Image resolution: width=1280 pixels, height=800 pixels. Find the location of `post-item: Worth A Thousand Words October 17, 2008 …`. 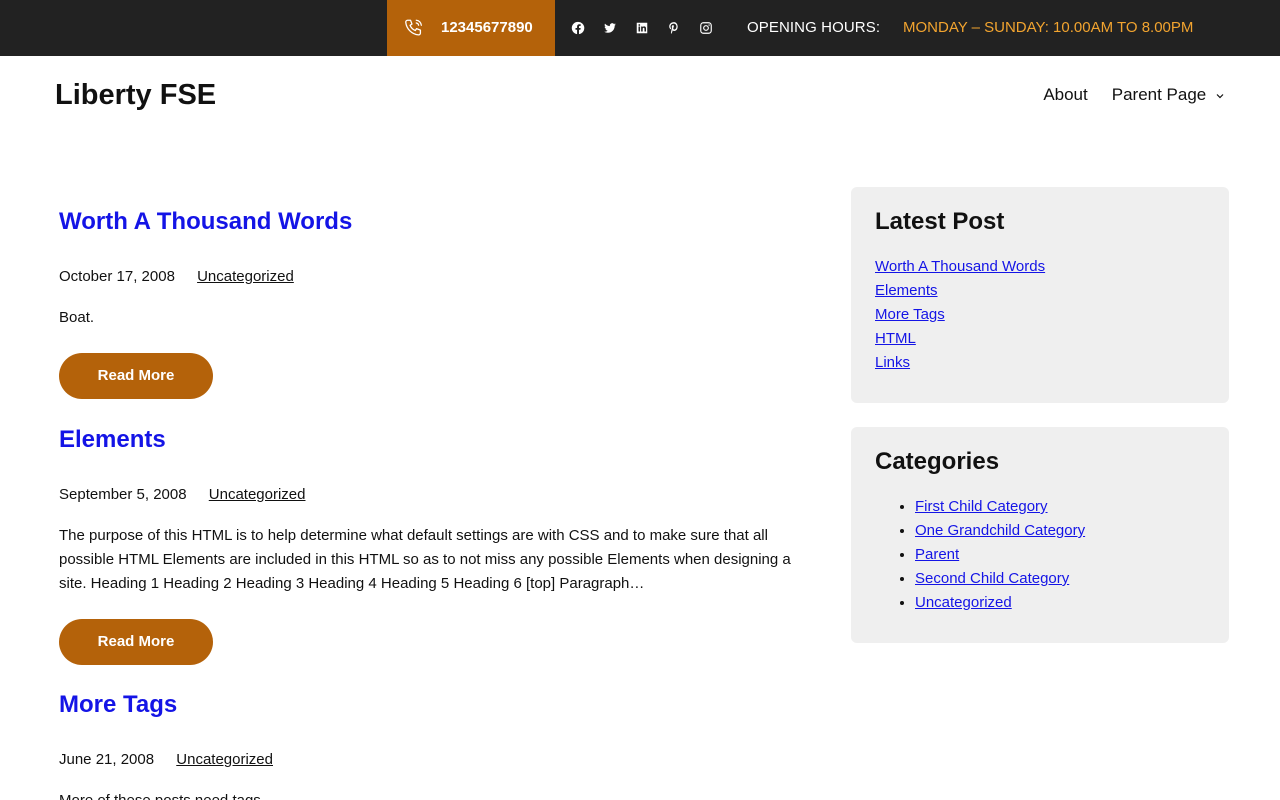

post-item: Worth A Thousand Words October 17, 2008 … is located at coordinates (431, 302).